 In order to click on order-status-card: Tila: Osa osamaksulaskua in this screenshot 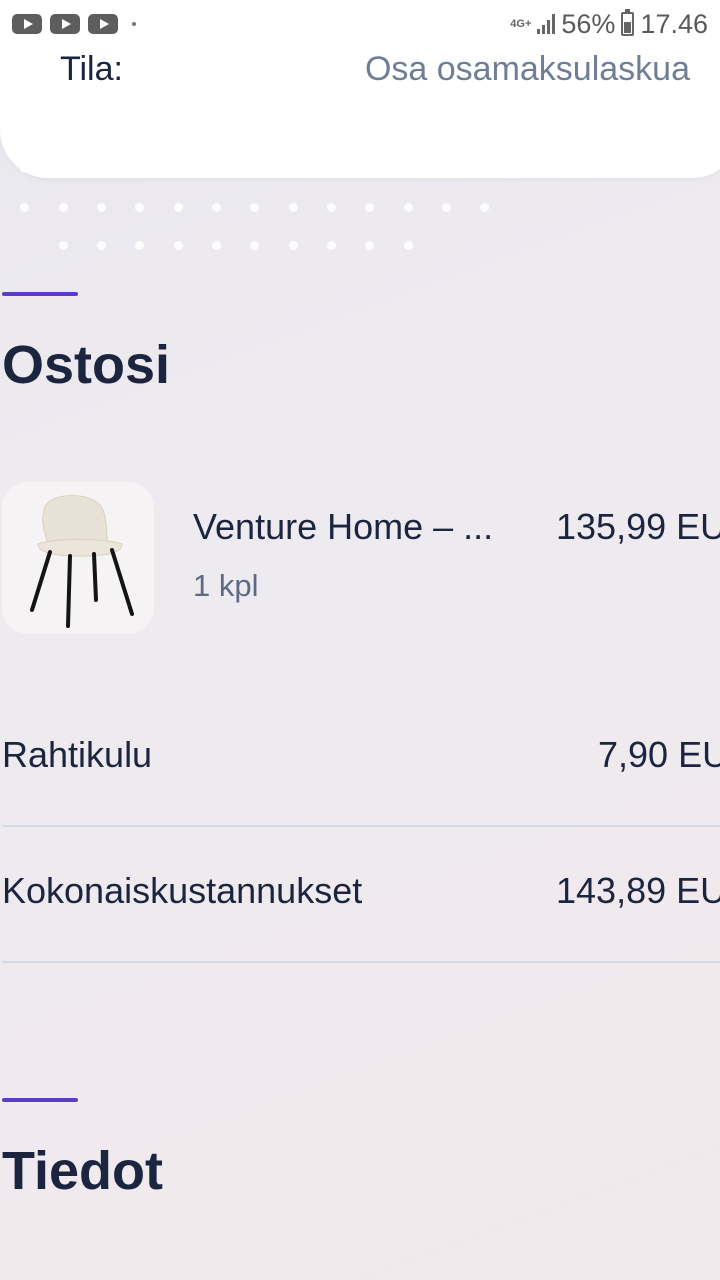, I will do `click(360, 113)`.